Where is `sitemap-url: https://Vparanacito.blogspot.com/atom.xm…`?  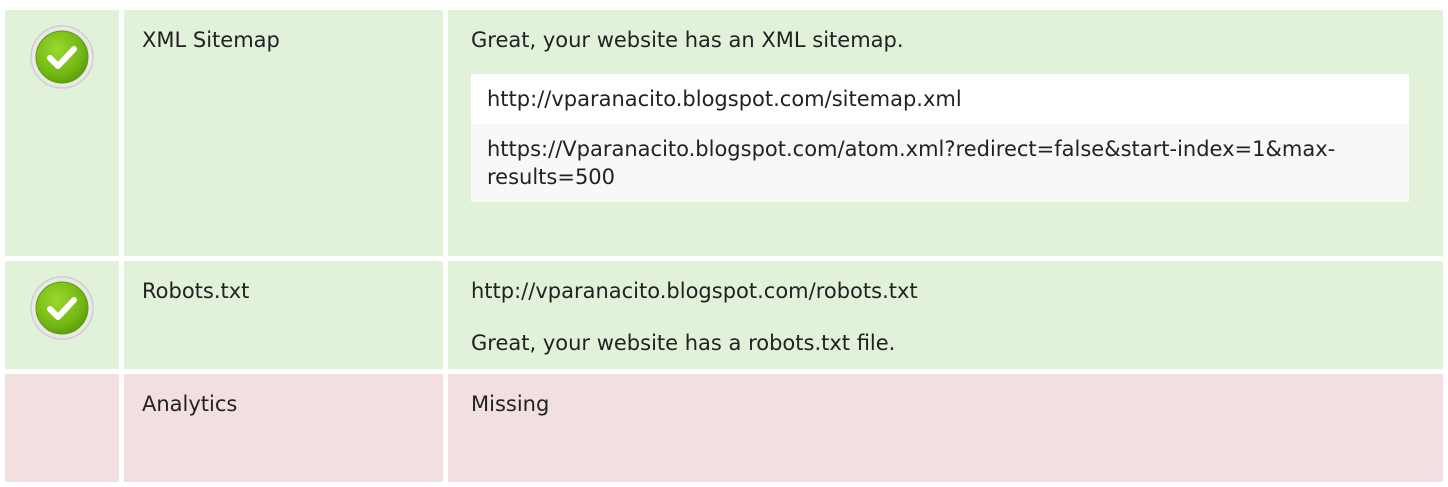
sitemap-url: https://Vparanacito.blogspot.com/atom.xm… is located at coordinates (940, 163).